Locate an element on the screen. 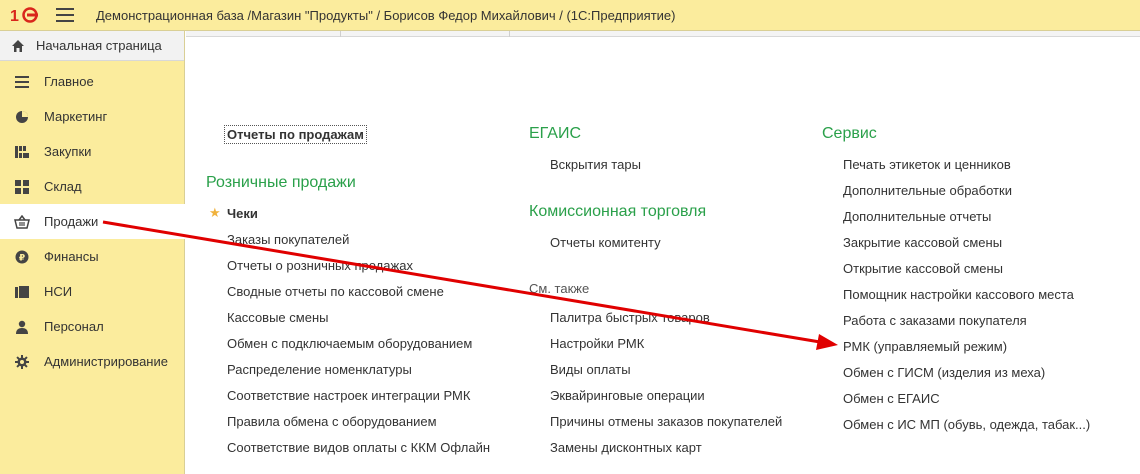  sidebar-item-label: НСИ is located at coordinates (58, 291).